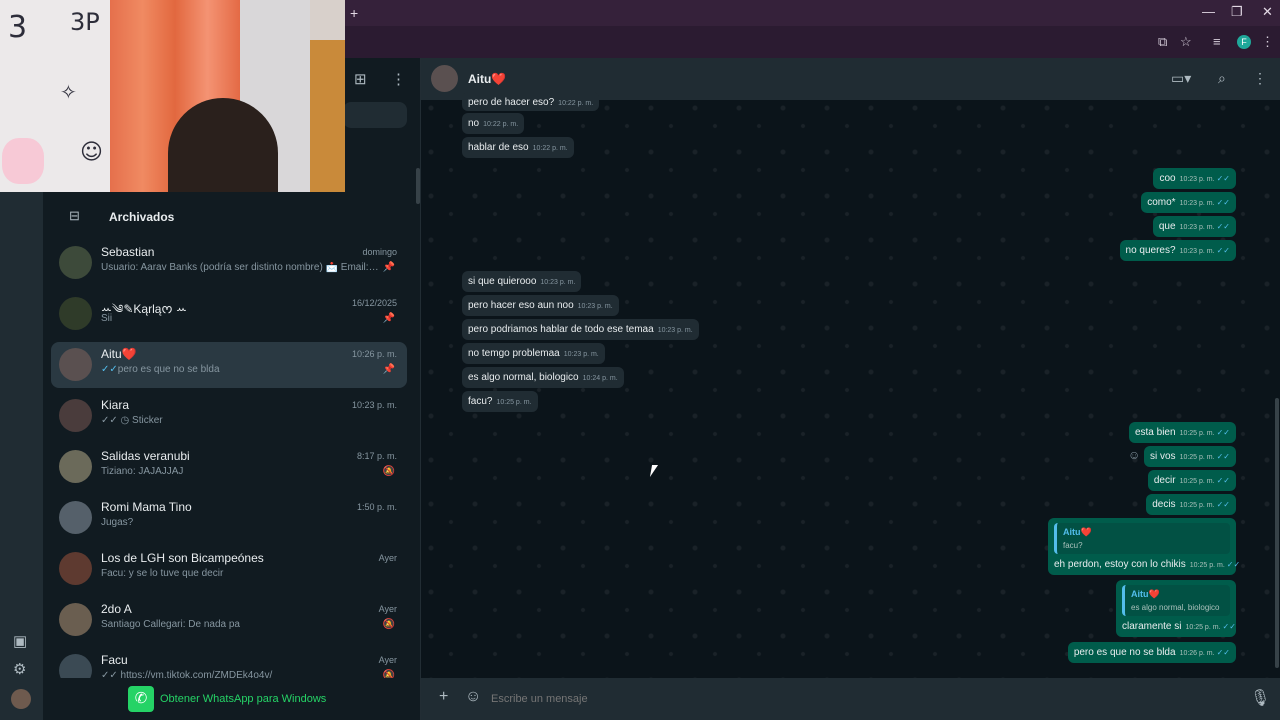 This screenshot has width=1280, height=720. I want to click on chat-preview: Sii, so click(107, 318).